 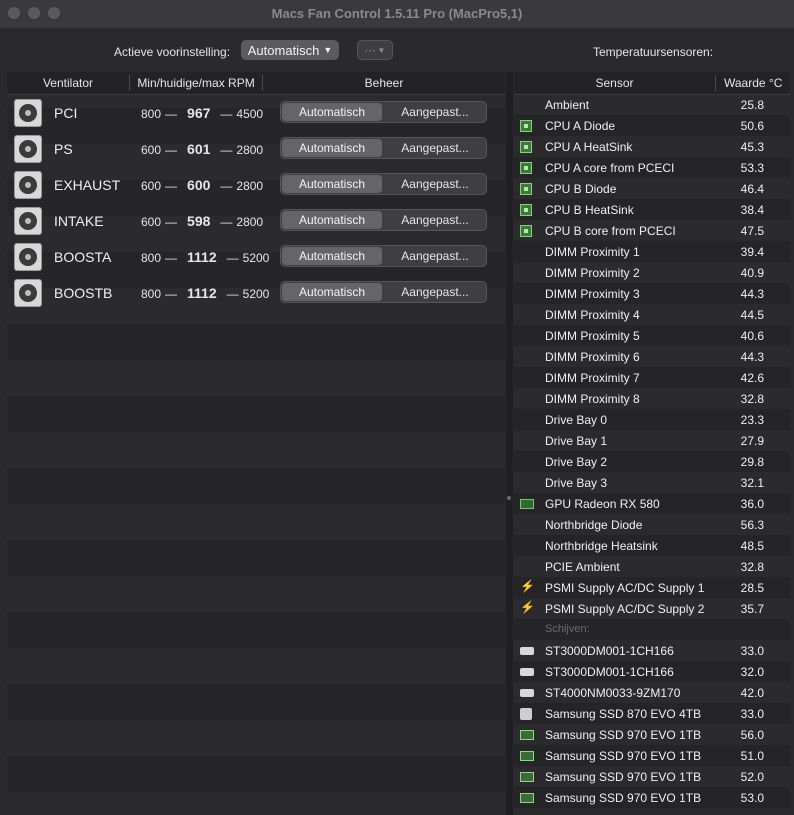 What do you see at coordinates (652, 566) in the screenshot?
I see `sensor-row: PCIE Ambient 32.8` at bounding box center [652, 566].